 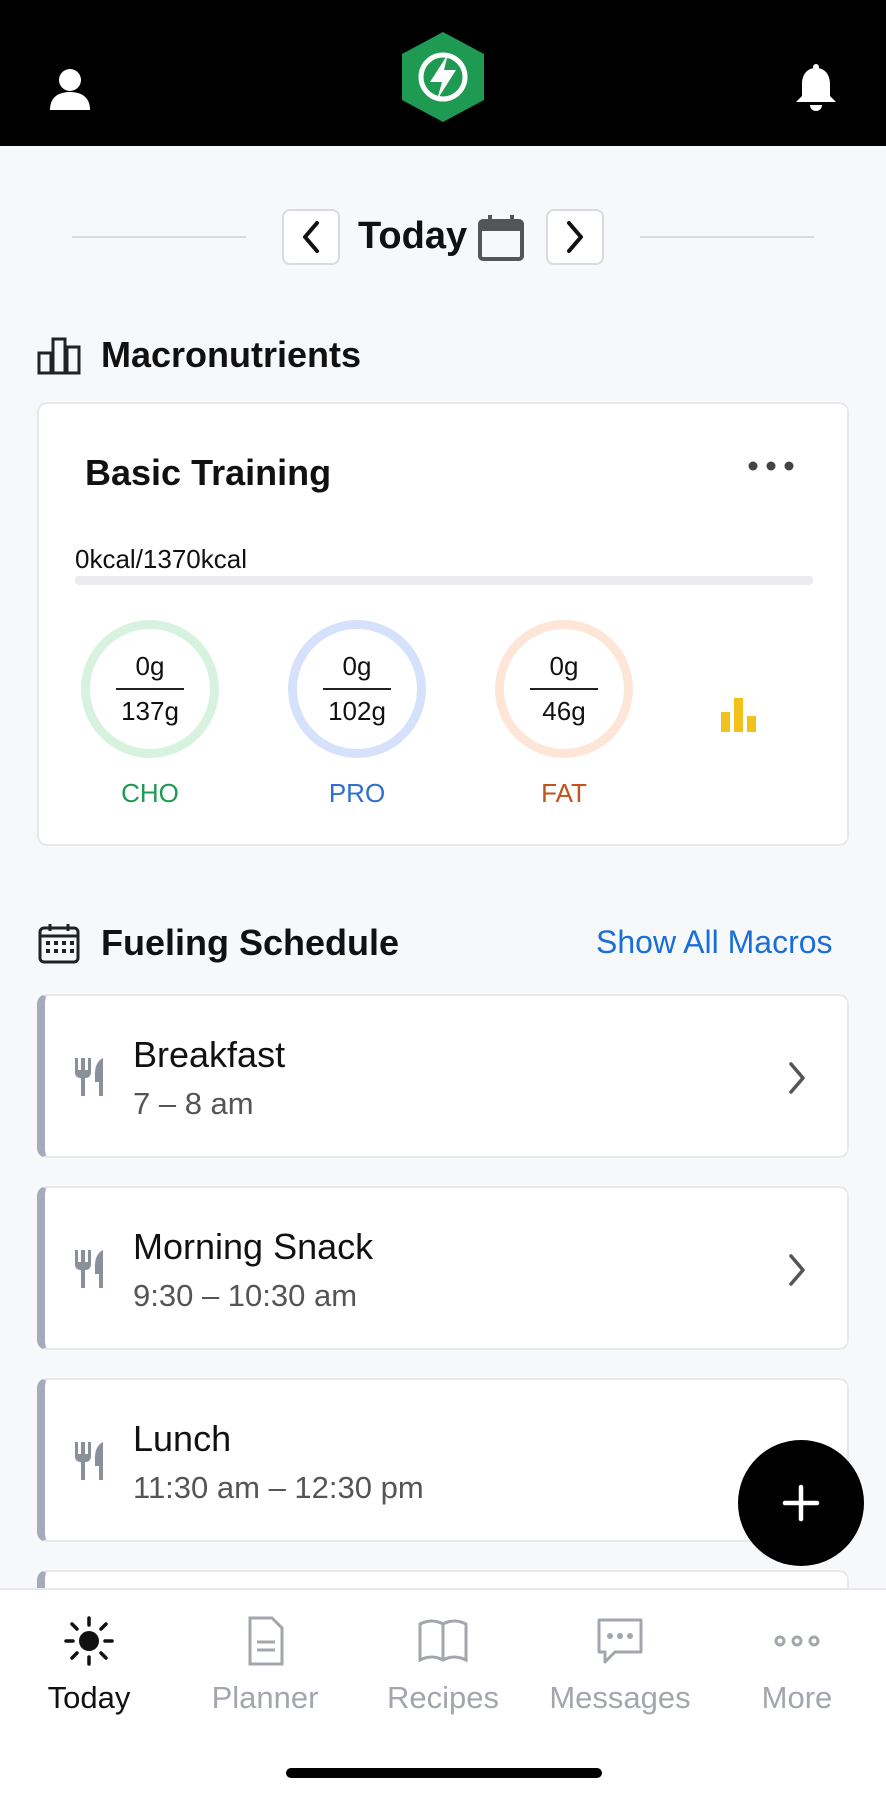 I want to click on macronutrients-header: Macronutrients, so click(x=199, y=355).